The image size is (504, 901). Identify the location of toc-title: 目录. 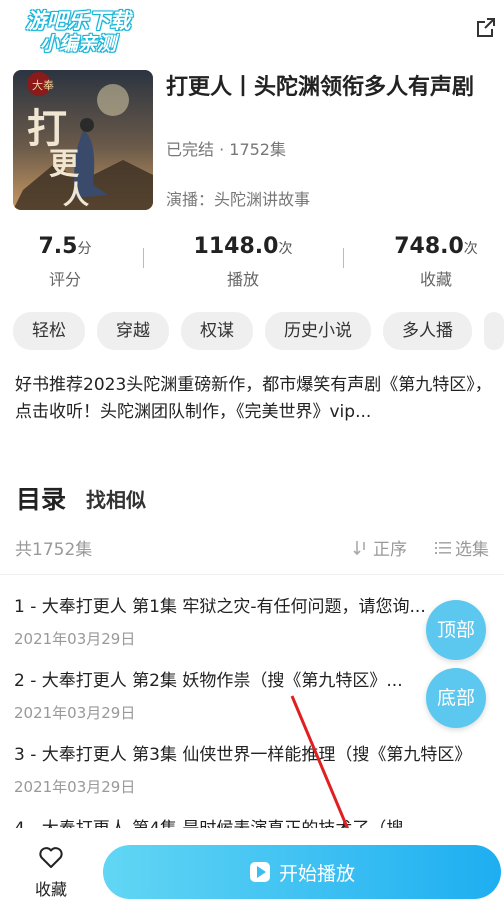
(41, 499).